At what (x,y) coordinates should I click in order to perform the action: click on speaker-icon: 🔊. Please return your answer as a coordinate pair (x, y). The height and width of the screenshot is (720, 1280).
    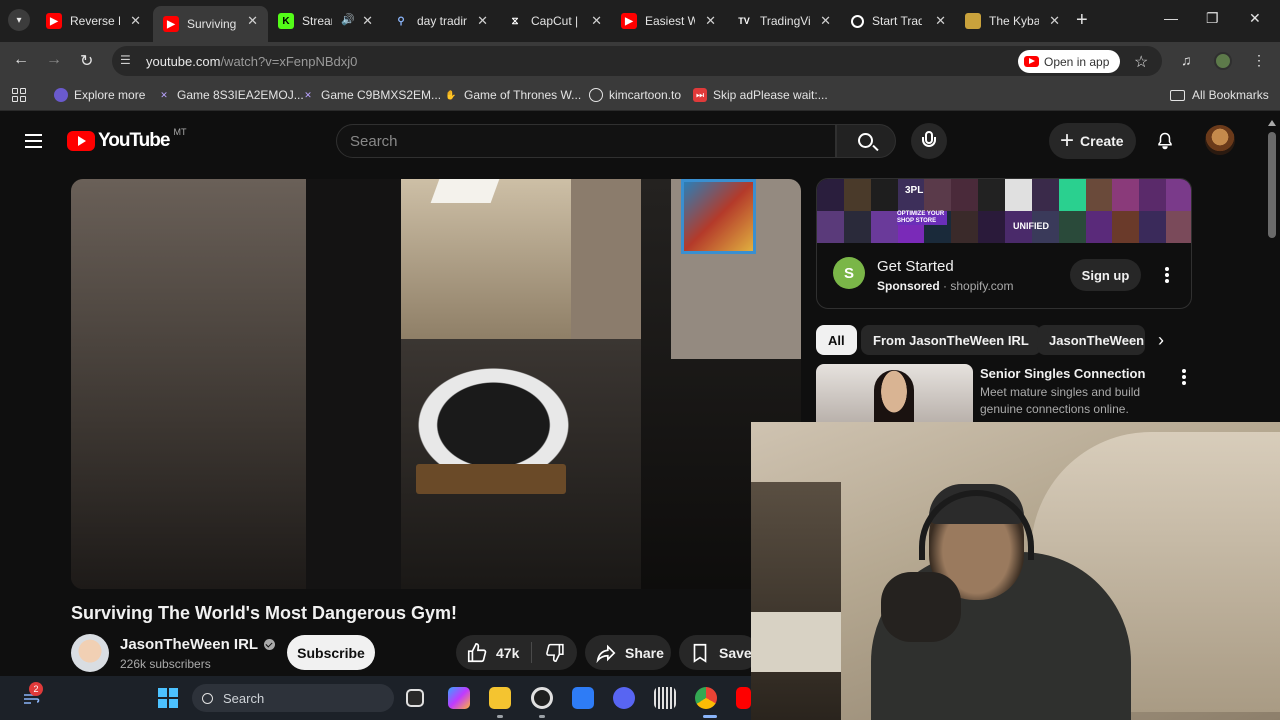
    Looking at the image, I should click on (348, 19).